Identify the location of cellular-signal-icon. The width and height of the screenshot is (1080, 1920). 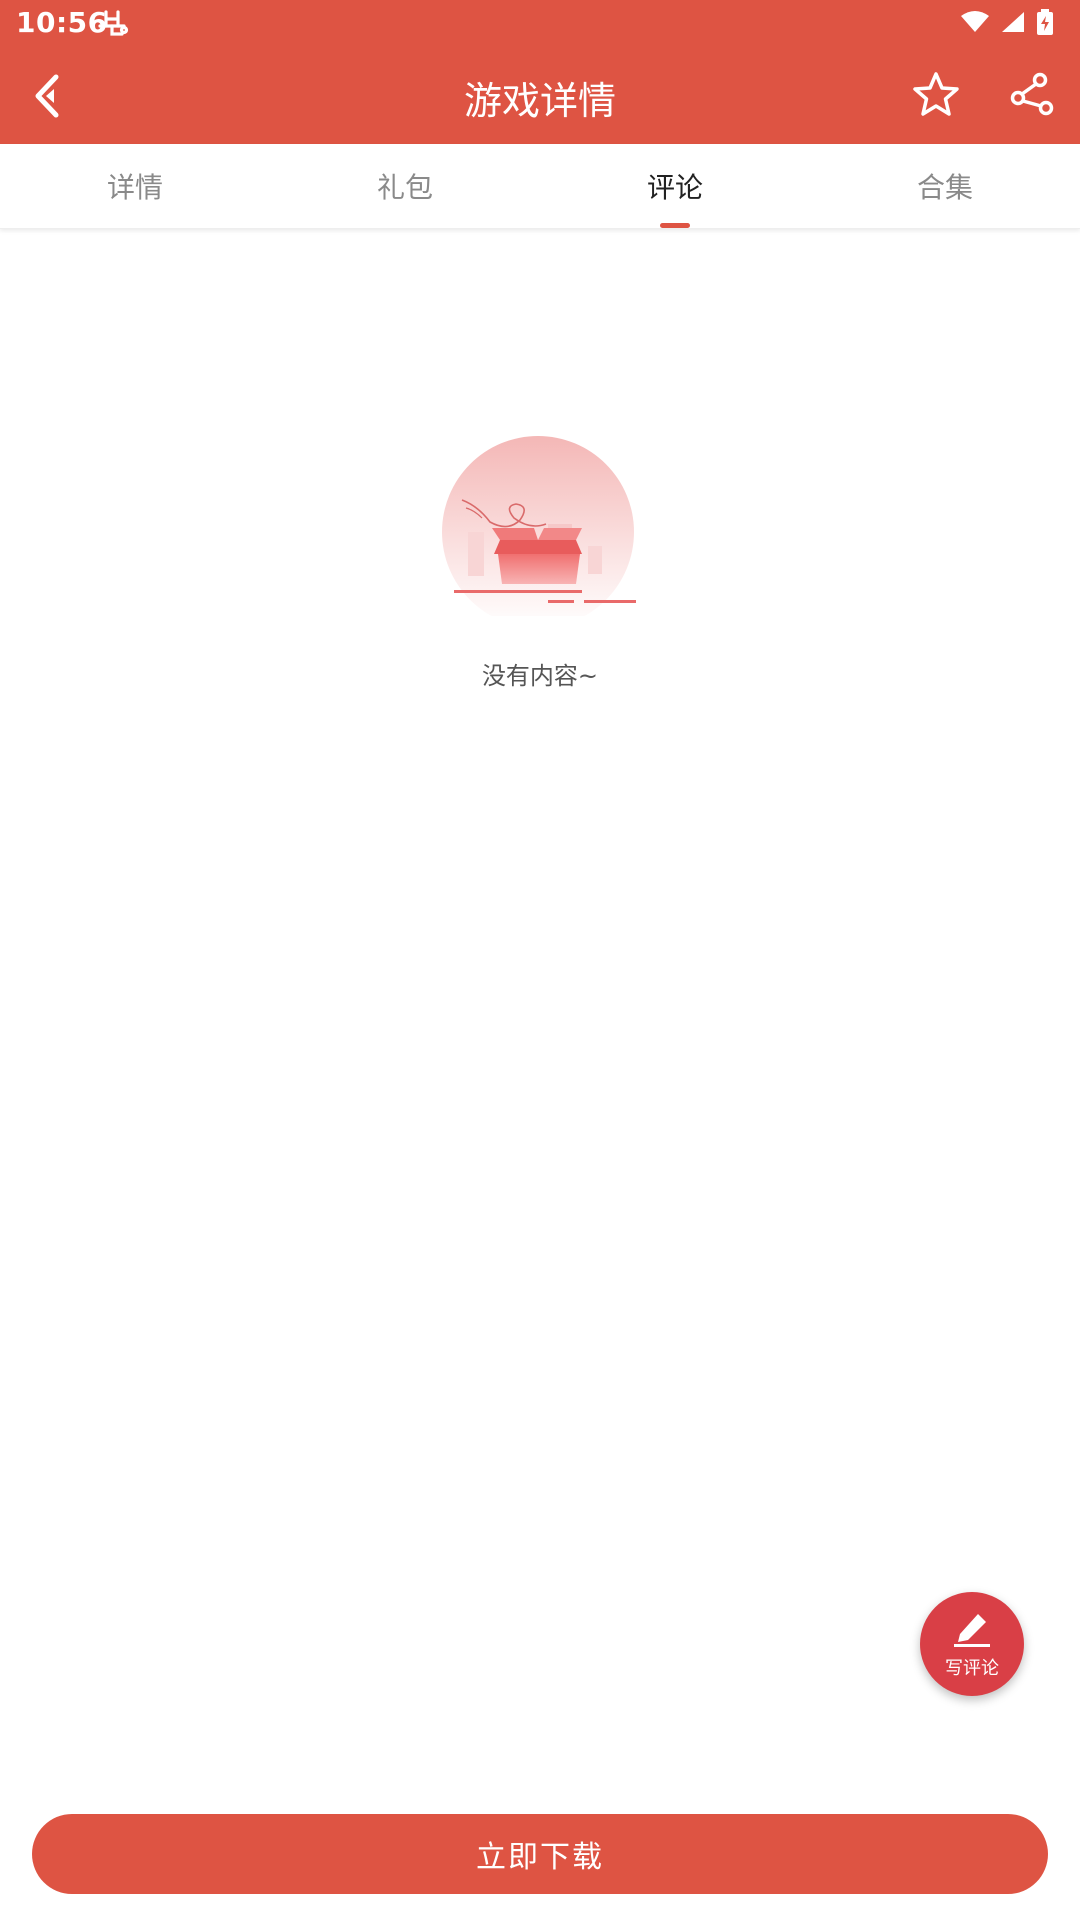
(1013, 24).